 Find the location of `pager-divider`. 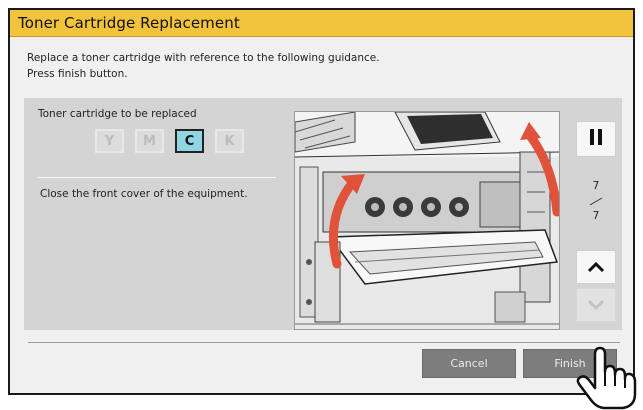

pager-divider is located at coordinates (596, 201).